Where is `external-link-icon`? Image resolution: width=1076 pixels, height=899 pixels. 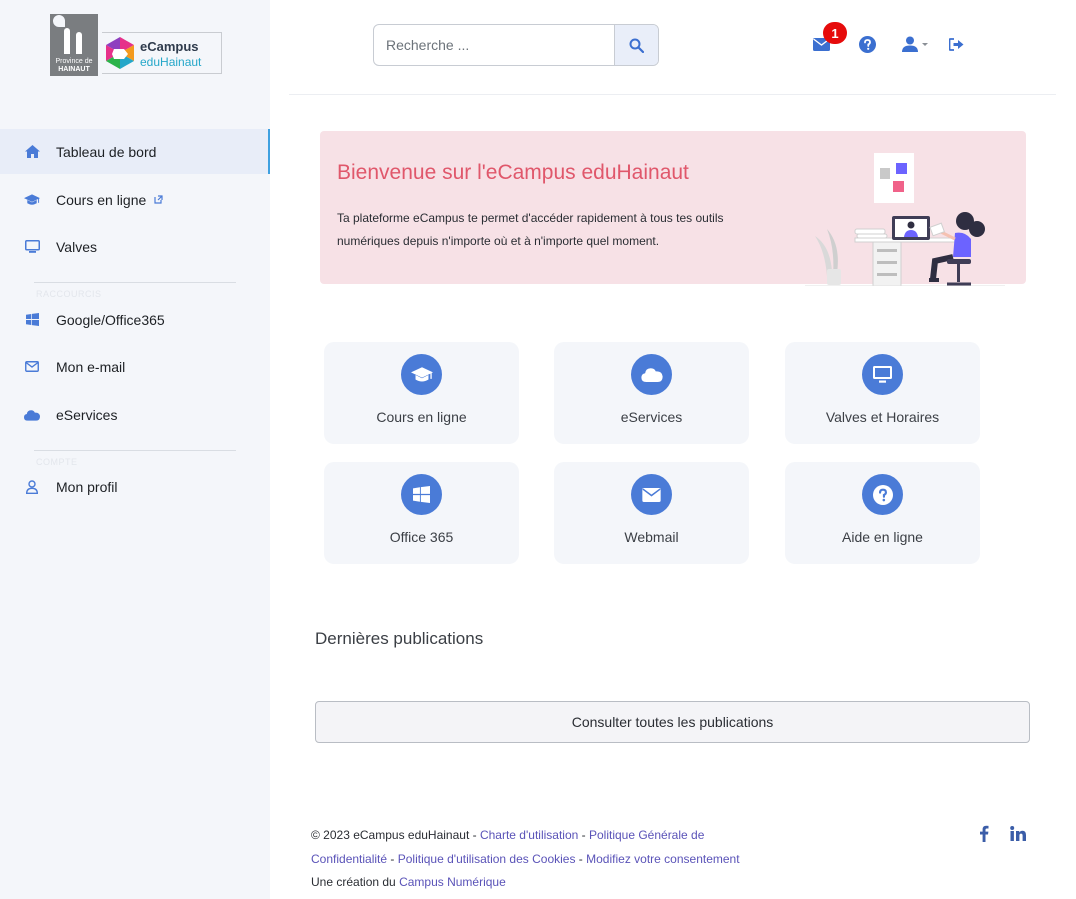 external-link-icon is located at coordinates (158, 199).